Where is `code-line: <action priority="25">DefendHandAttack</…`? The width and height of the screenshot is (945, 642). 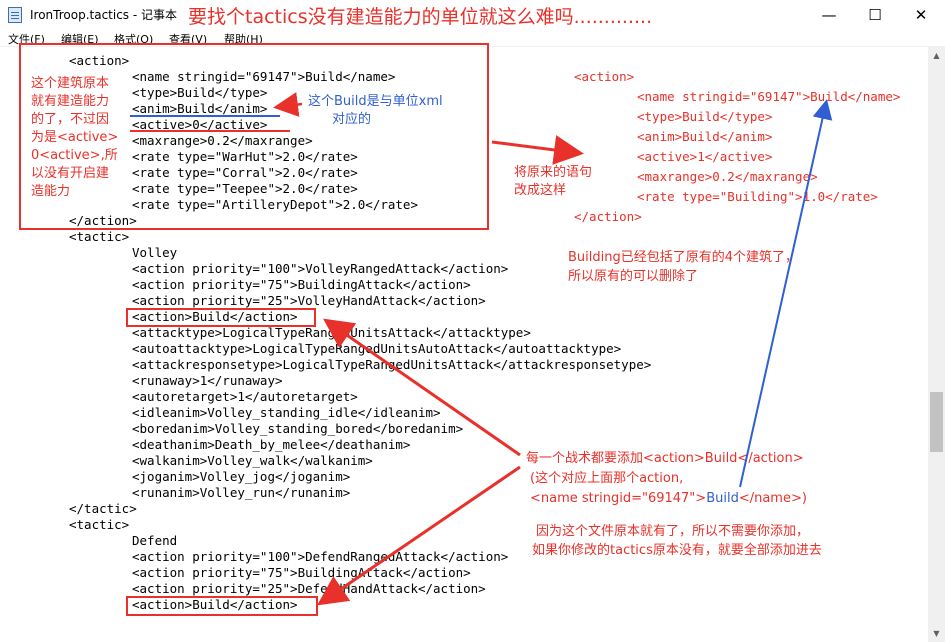 code-line: <action priority="25">DefendHandAttack</… is located at coordinates (309, 588).